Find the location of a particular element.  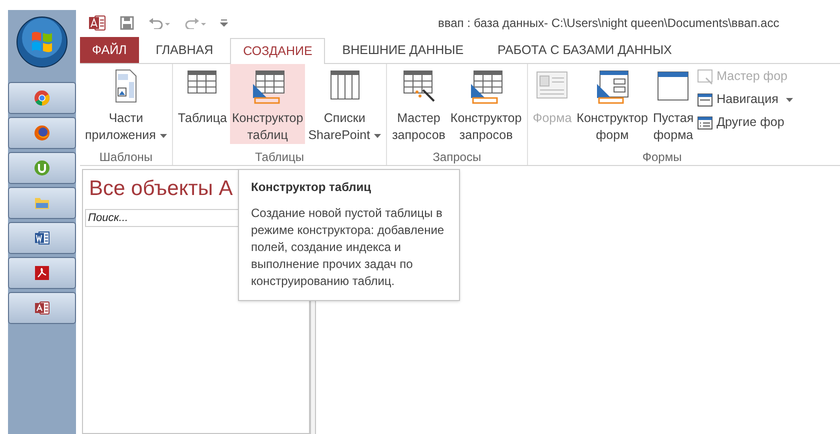

customize-icon is located at coordinates (224, 22).